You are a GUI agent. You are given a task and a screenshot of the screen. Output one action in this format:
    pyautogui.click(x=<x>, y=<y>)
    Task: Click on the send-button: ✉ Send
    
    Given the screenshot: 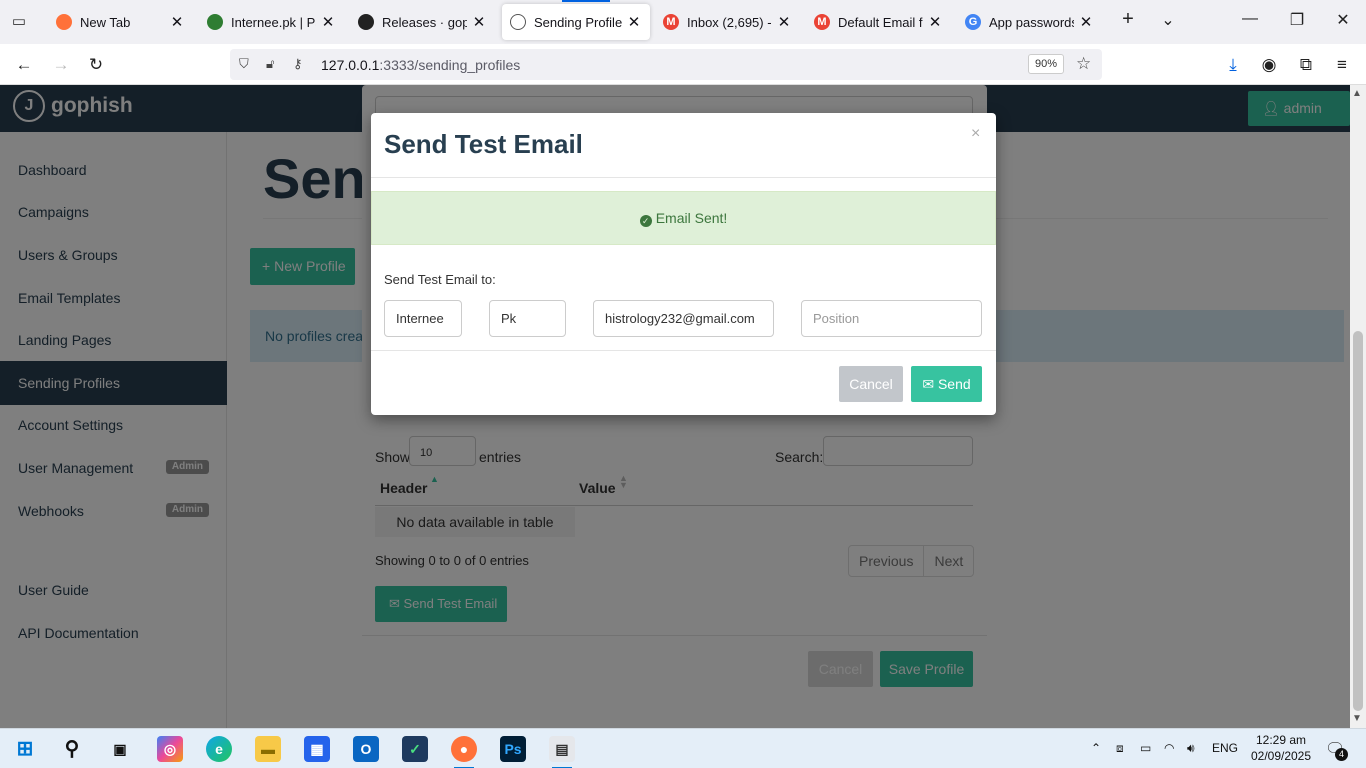 What is the action you would take?
    pyautogui.click(x=946, y=384)
    